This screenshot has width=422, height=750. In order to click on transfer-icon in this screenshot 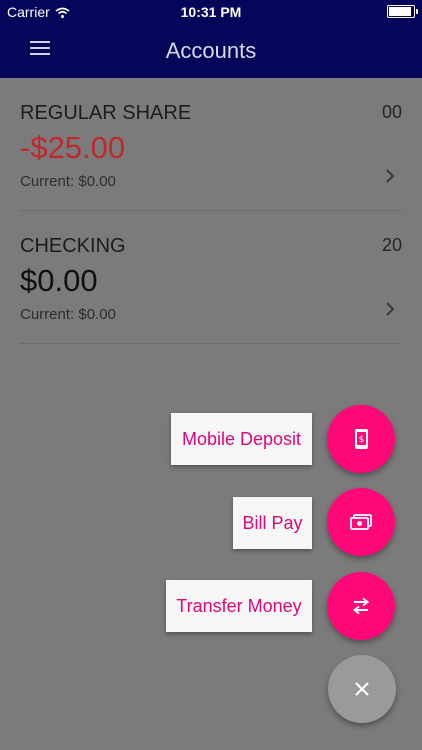, I will do `click(361, 606)`.